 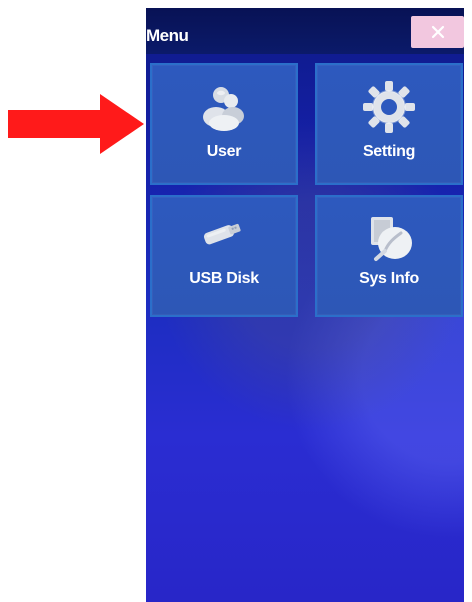 What do you see at coordinates (305, 31) in the screenshot?
I see `title-bar: Menu` at bounding box center [305, 31].